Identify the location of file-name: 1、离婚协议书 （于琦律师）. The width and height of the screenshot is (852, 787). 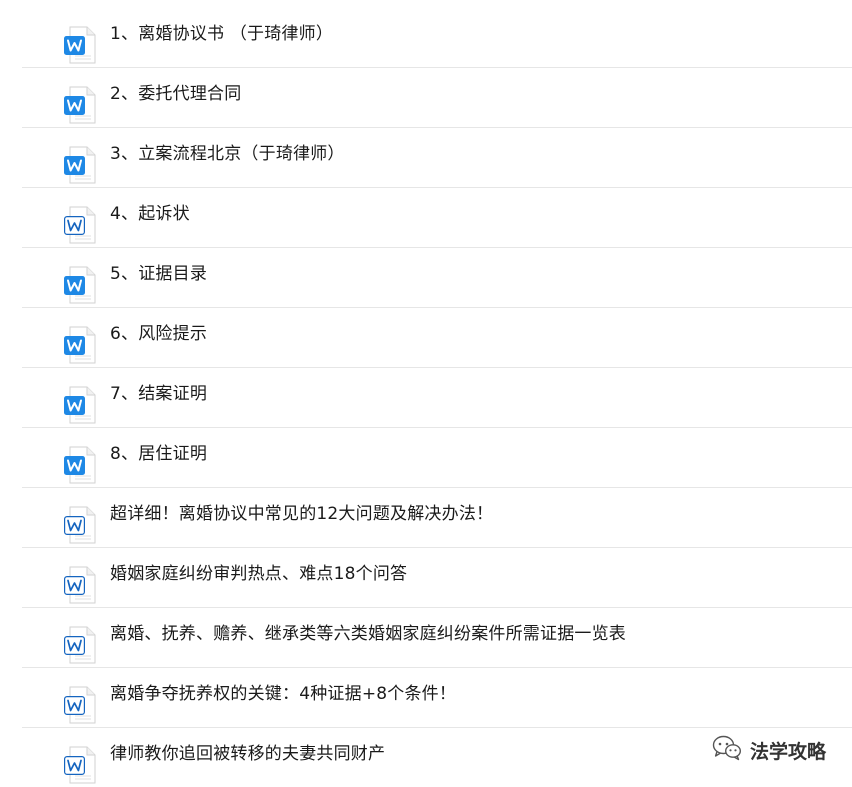
(222, 34).